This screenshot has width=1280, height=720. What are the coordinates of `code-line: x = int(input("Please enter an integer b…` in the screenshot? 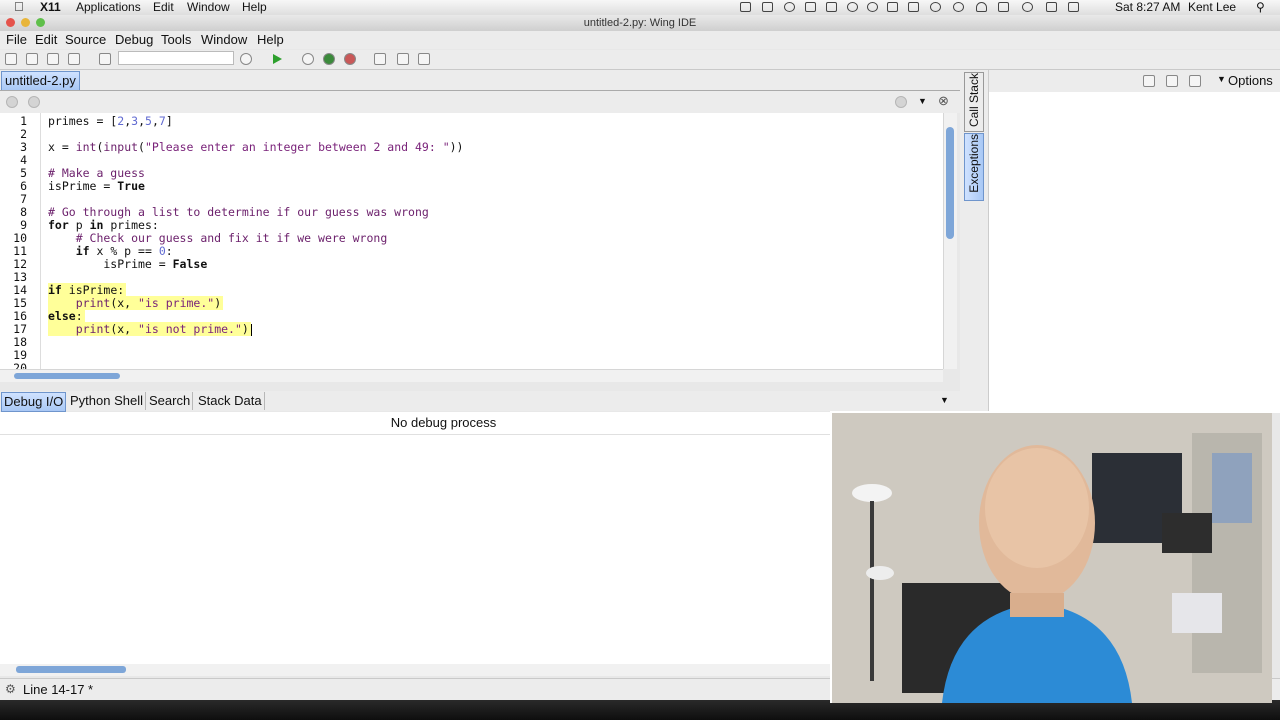 It's located at (256, 147).